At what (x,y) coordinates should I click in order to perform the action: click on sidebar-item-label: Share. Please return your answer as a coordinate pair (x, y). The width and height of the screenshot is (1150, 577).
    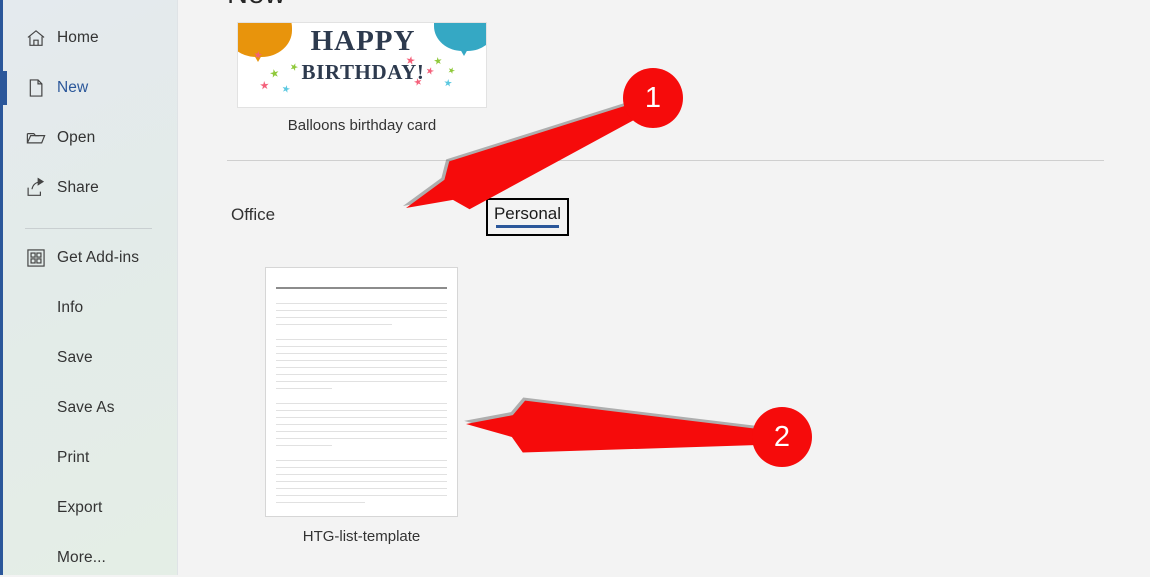
    Looking at the image, I should click on (78, 187).